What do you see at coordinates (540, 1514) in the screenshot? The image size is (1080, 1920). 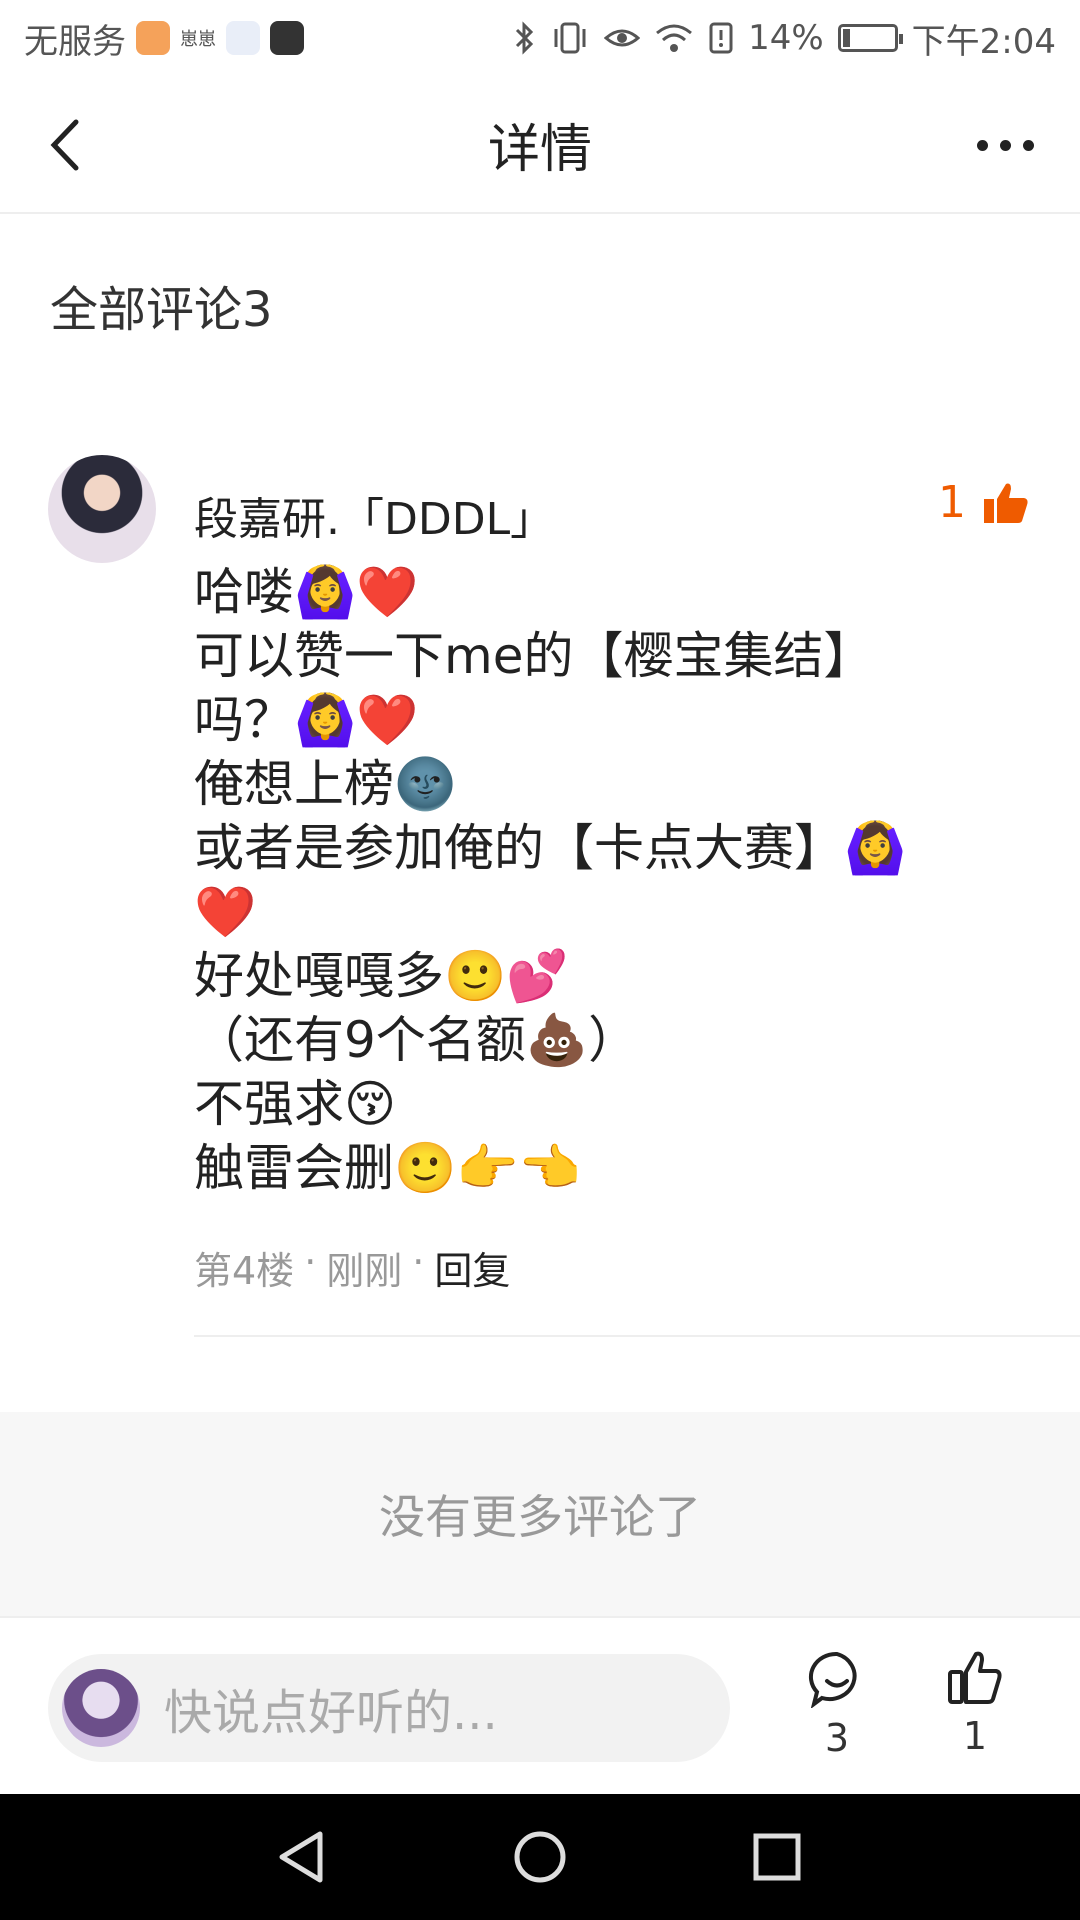 I see `no-more-comments: 没有更多评论了` at bounding box center [540, 1514].